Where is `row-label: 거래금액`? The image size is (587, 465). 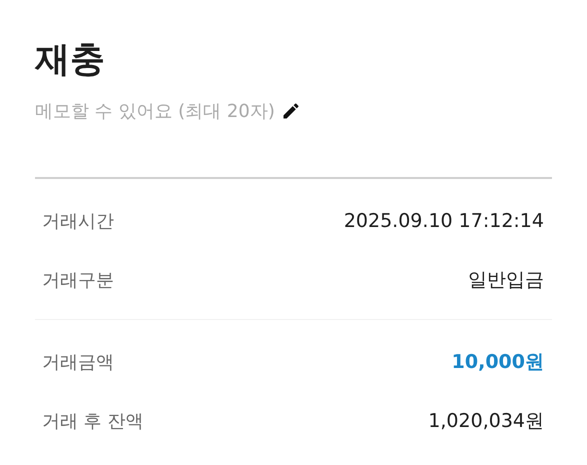
row-label: 거래금액 is located at coordinates (78, 362).